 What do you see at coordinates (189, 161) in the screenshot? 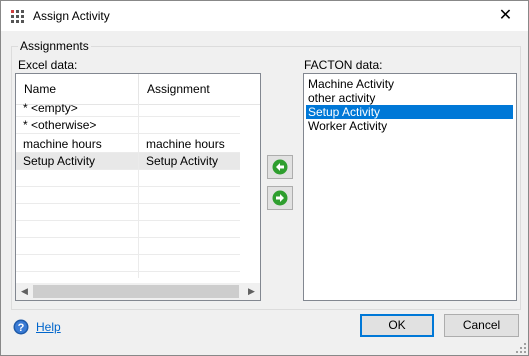
I see `cell-assignment: Setup Activity` at bounding box center [189, 161].